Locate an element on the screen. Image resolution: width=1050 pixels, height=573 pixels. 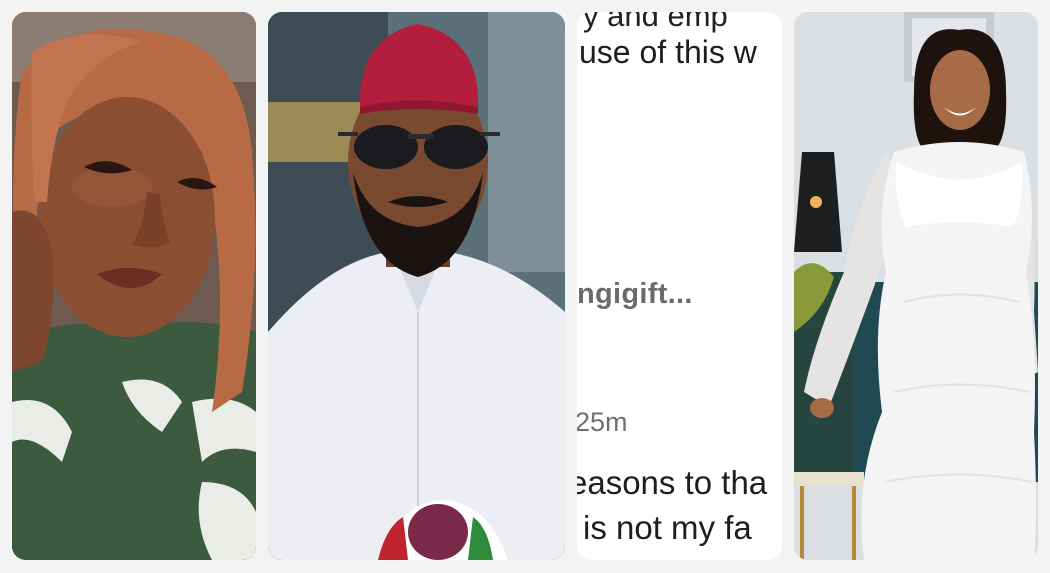
comment-timestamp: 25m is located at coordinates (602, 422).